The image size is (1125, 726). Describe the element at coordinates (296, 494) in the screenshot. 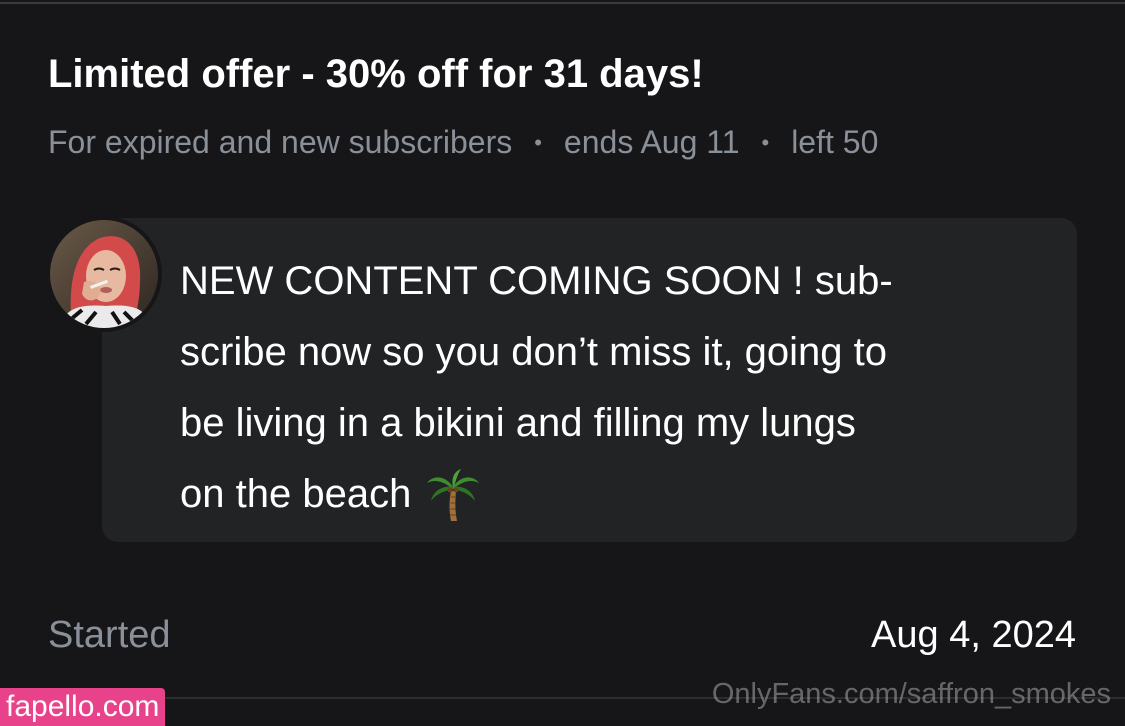

I see `message-line: on the beach` at that location.